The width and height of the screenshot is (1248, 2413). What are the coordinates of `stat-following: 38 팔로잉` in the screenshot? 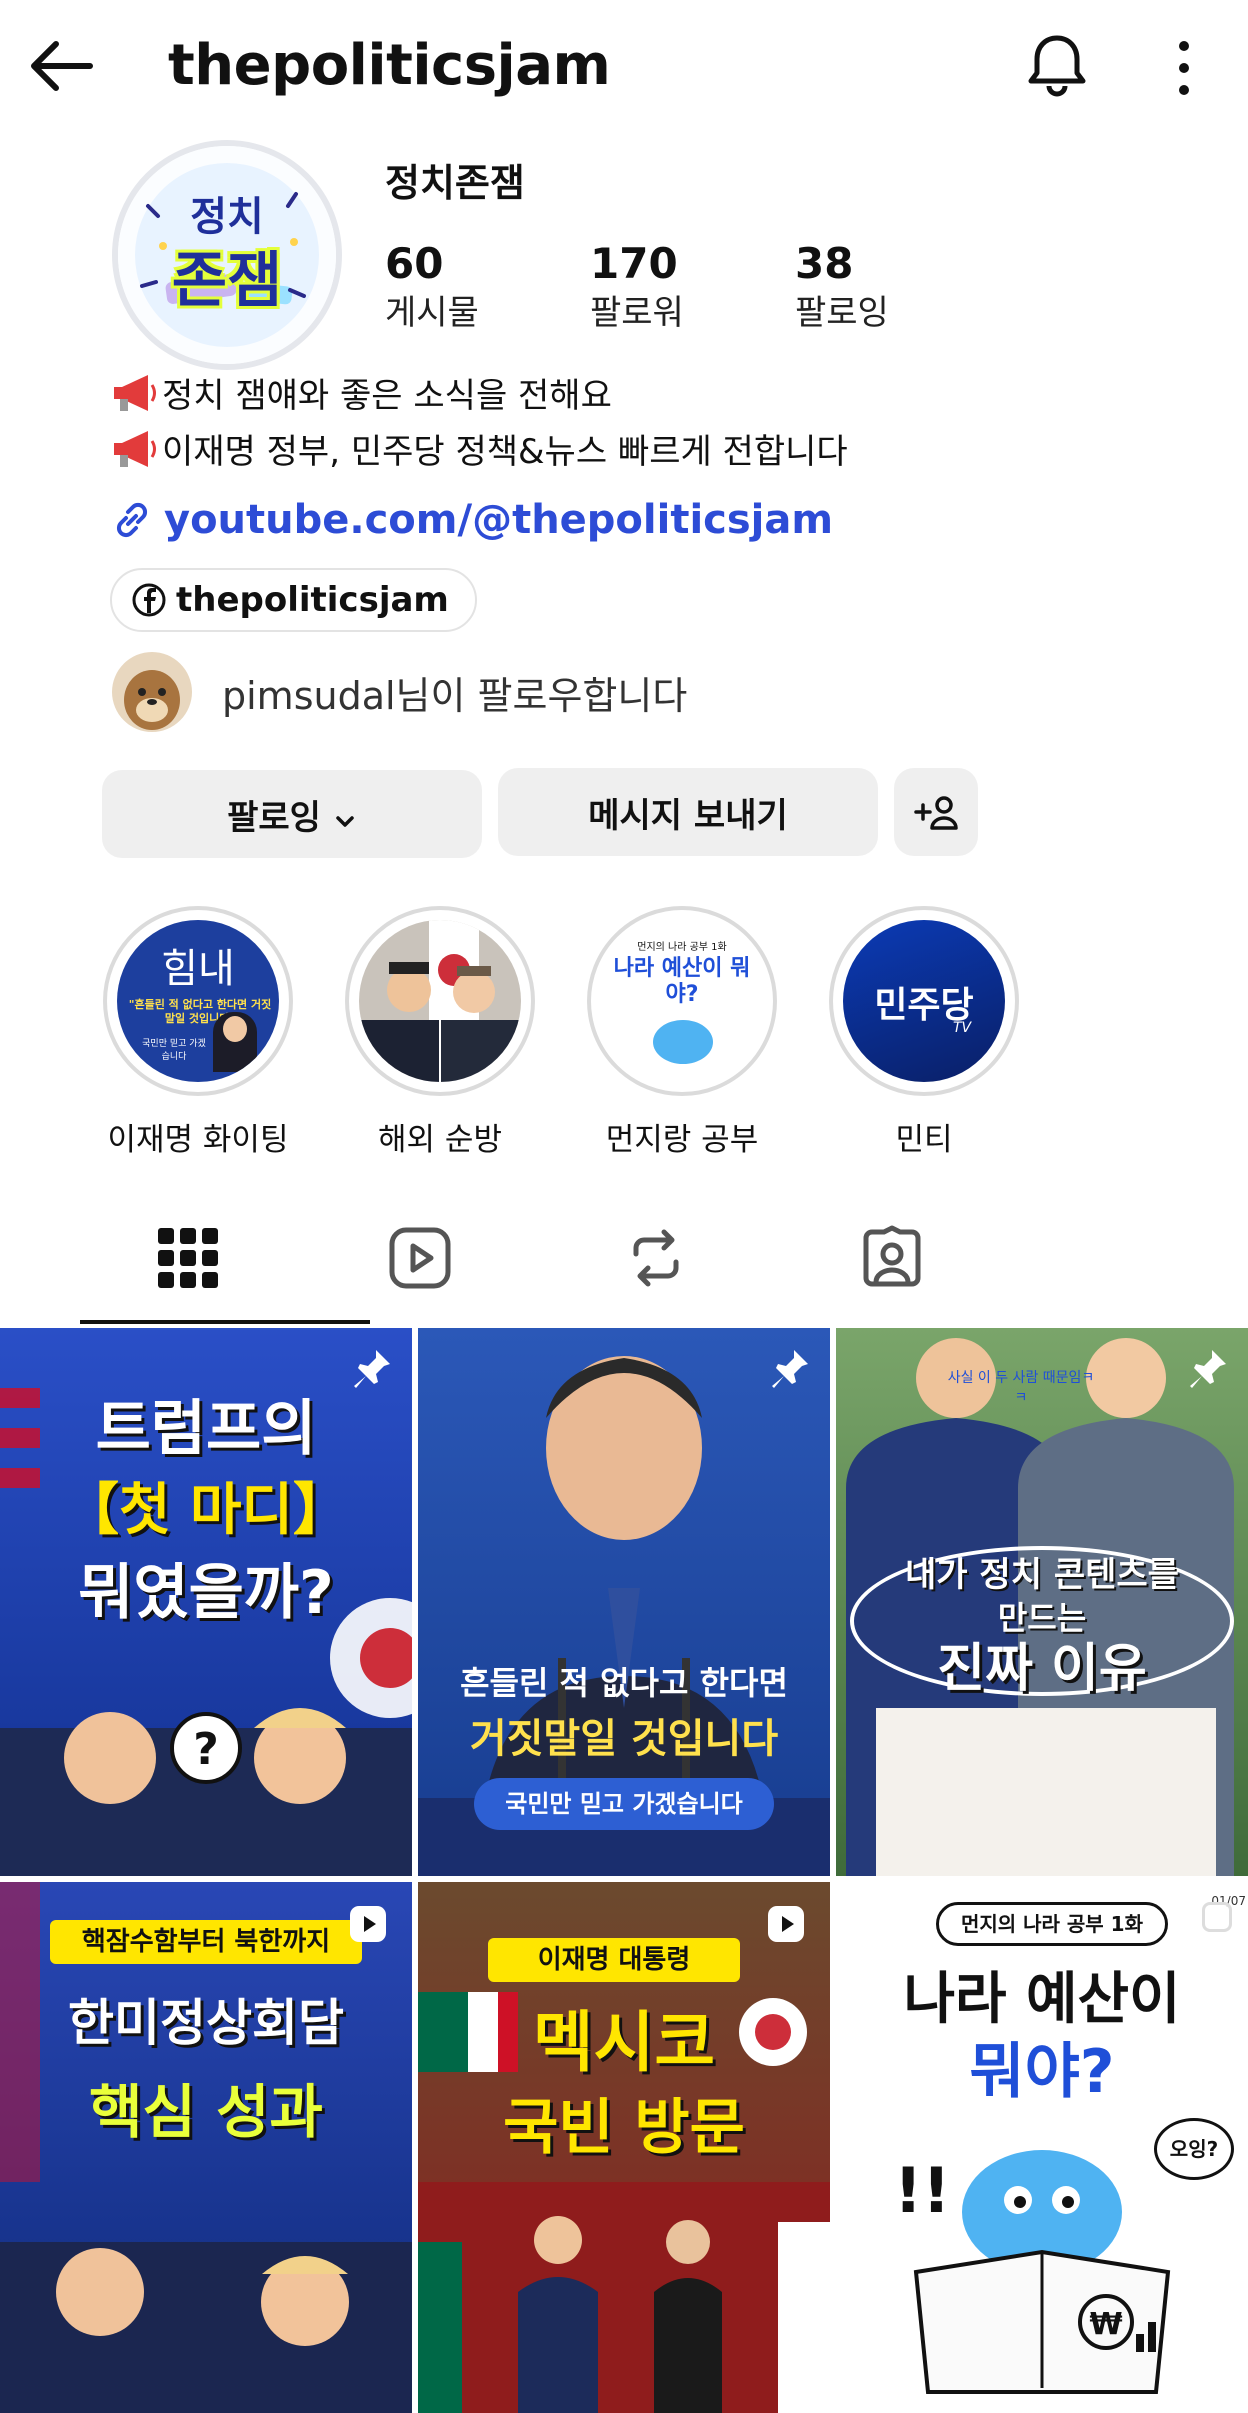 It's located at (842, 287).